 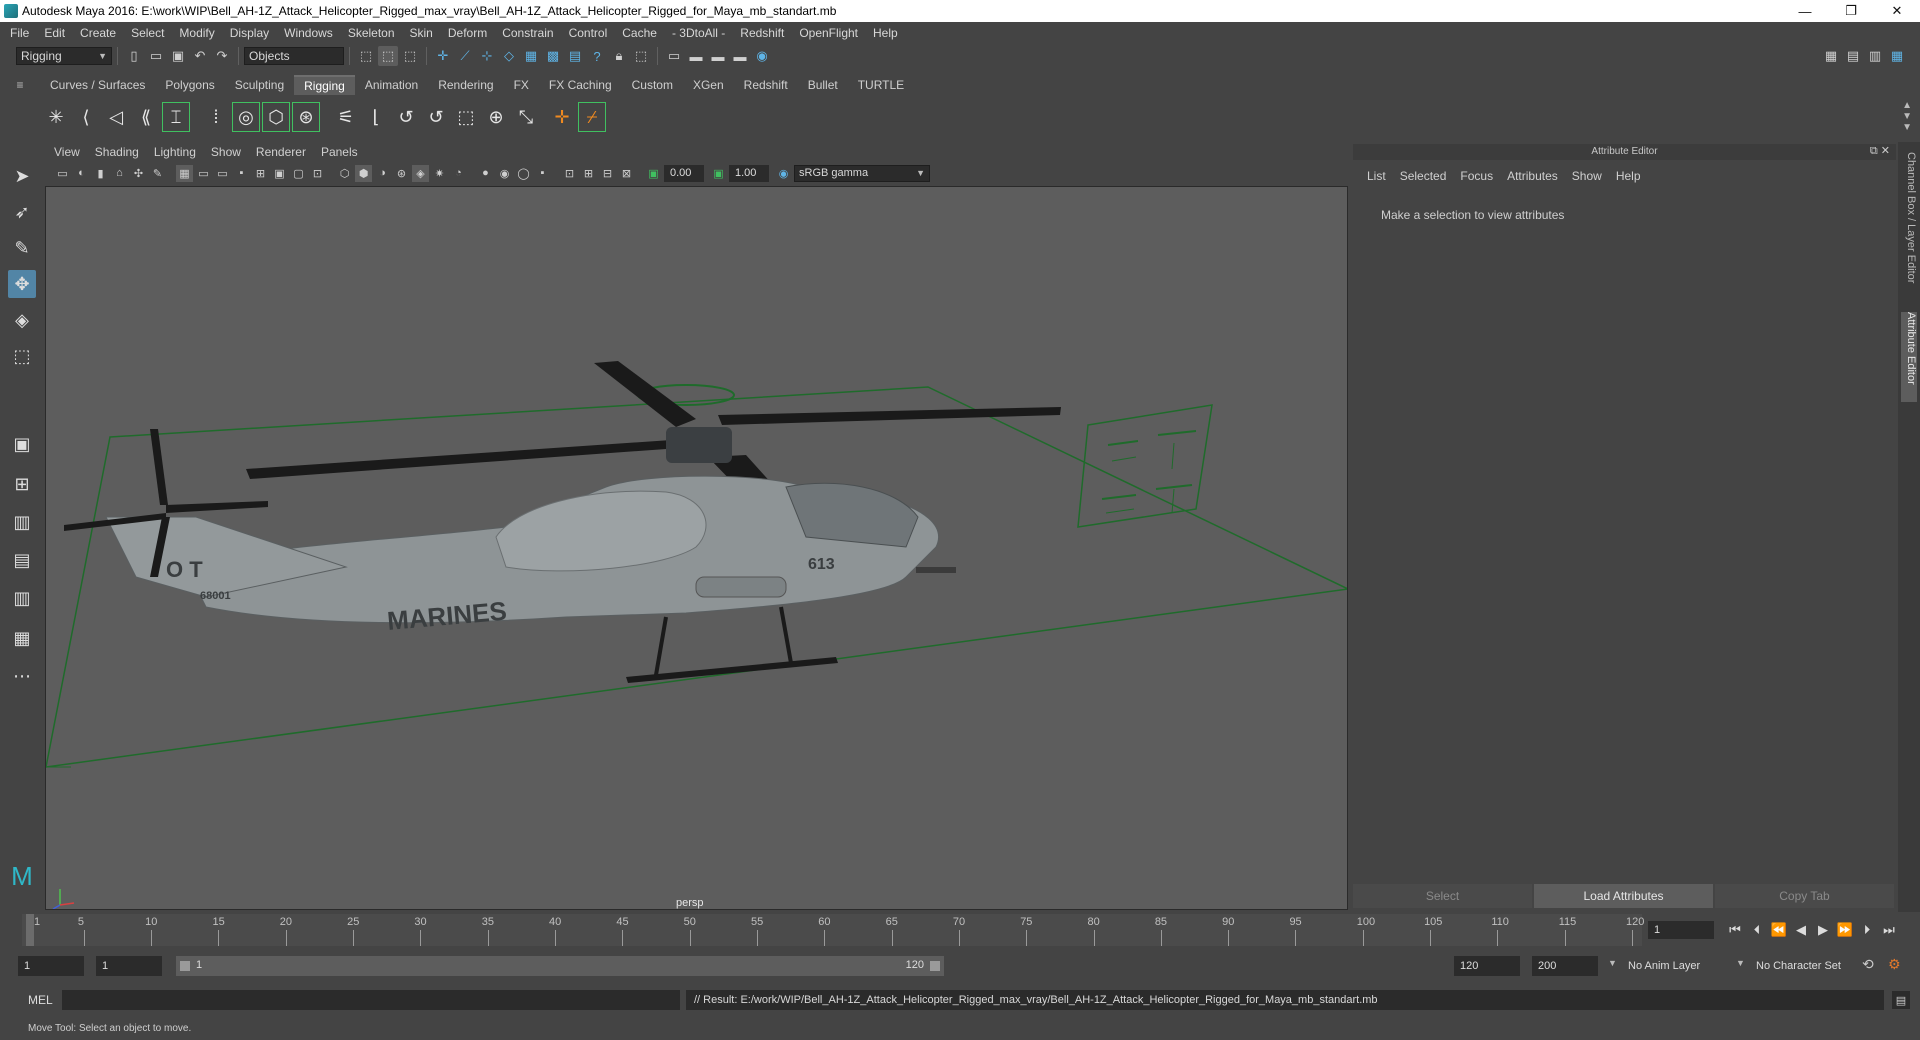 I want to click on menu-skin: Skin, so click(x=423, y=33).